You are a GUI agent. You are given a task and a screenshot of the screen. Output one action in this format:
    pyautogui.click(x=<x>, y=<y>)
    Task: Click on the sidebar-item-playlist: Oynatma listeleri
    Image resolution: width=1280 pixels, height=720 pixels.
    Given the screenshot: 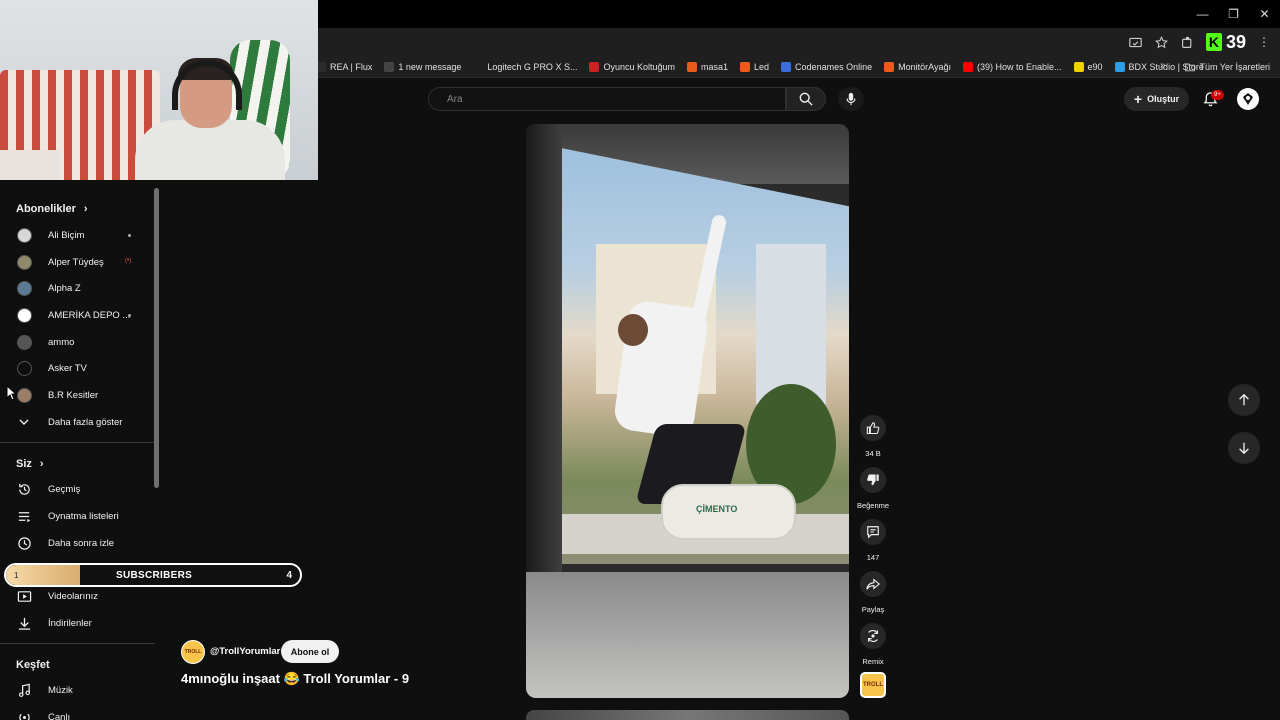 What is the action you would take?
    pyautogui.click(x=77, y=516)
    